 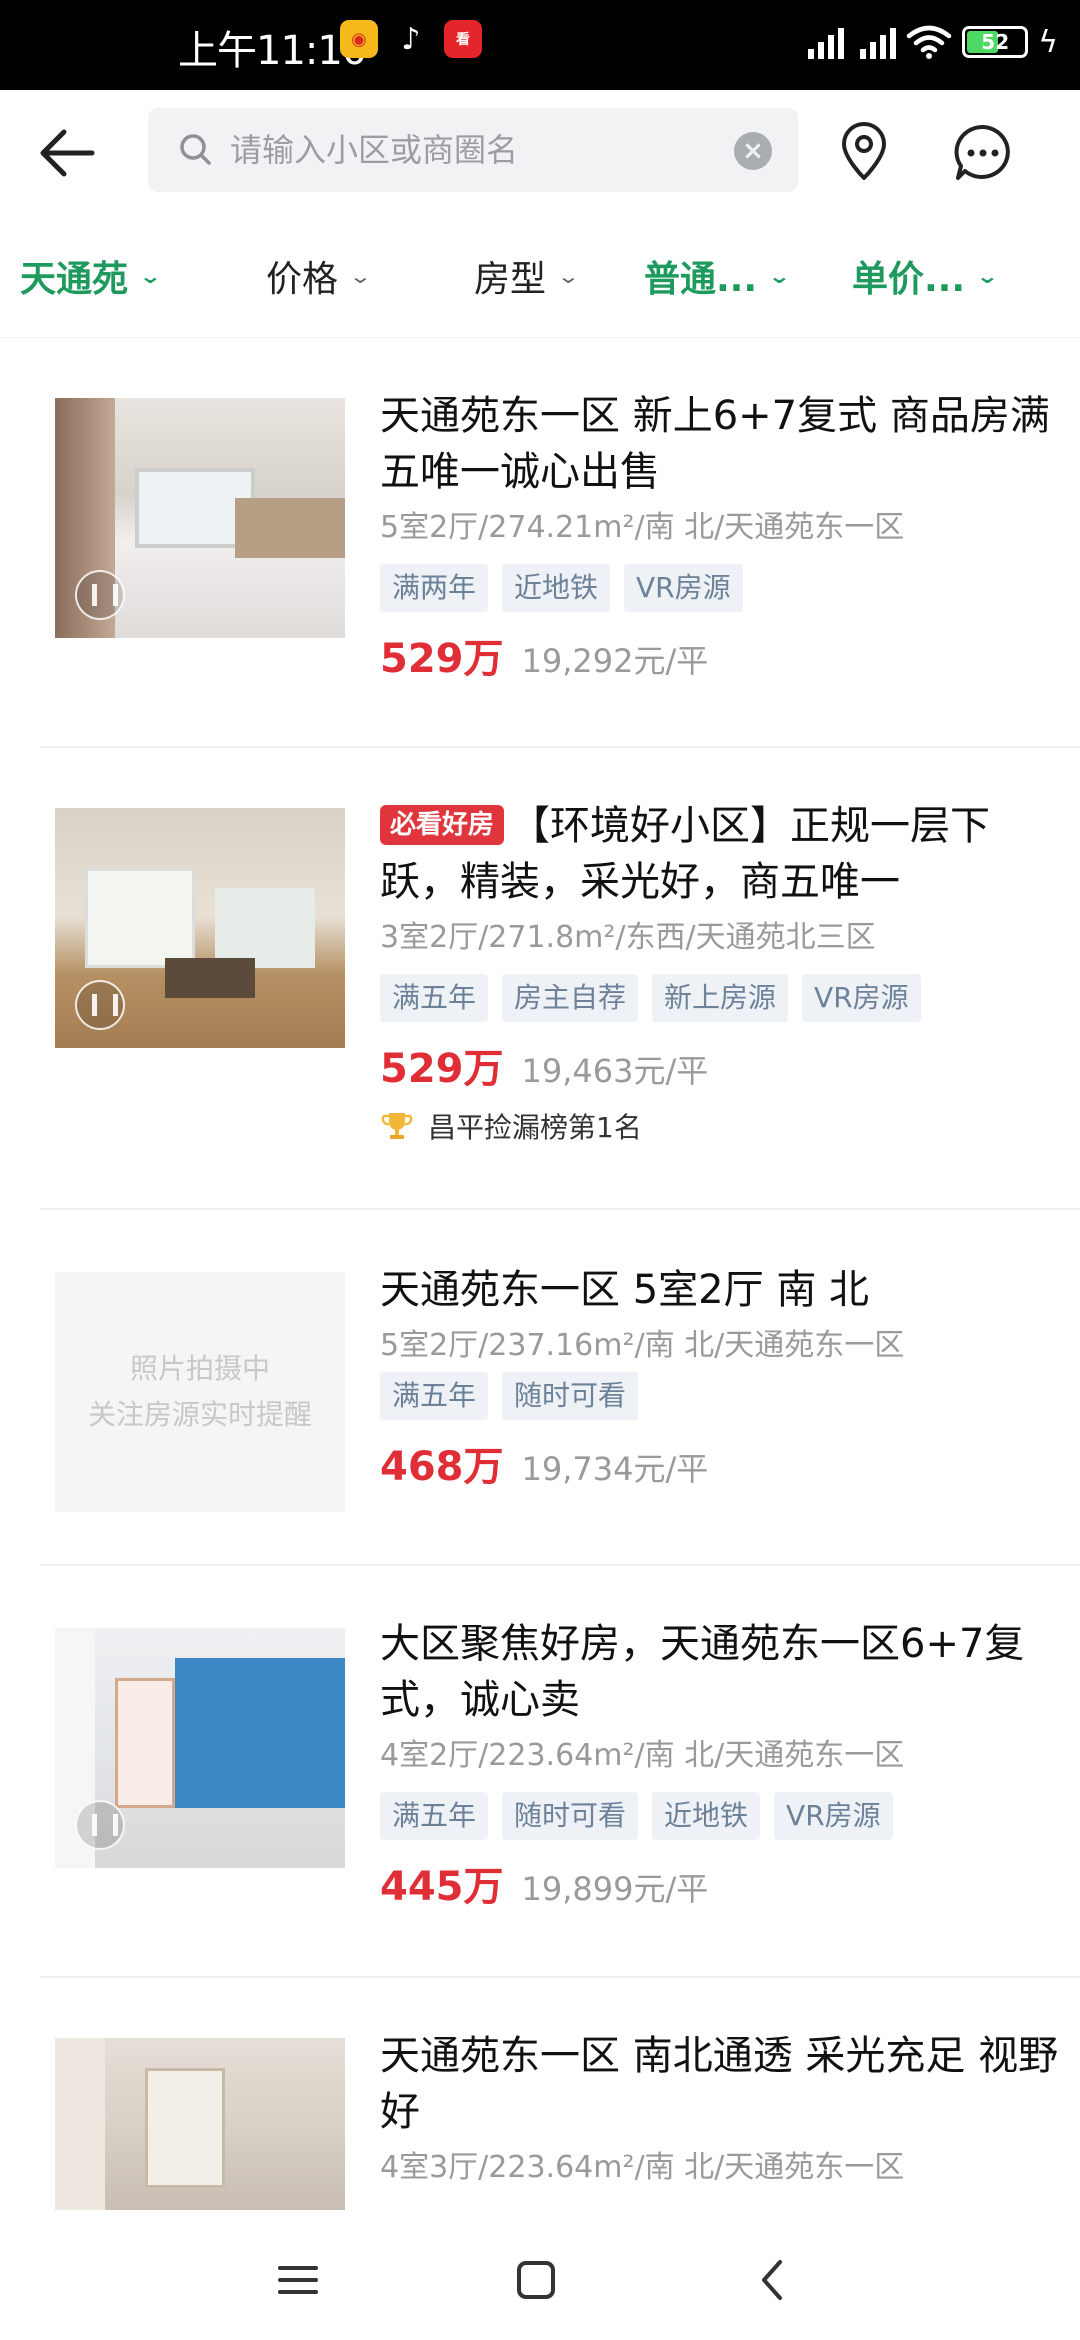 What do you see at coordinates (69, 153) in the screenshot?
I see `back-arrow-icon` at bounding box center [69, 153].